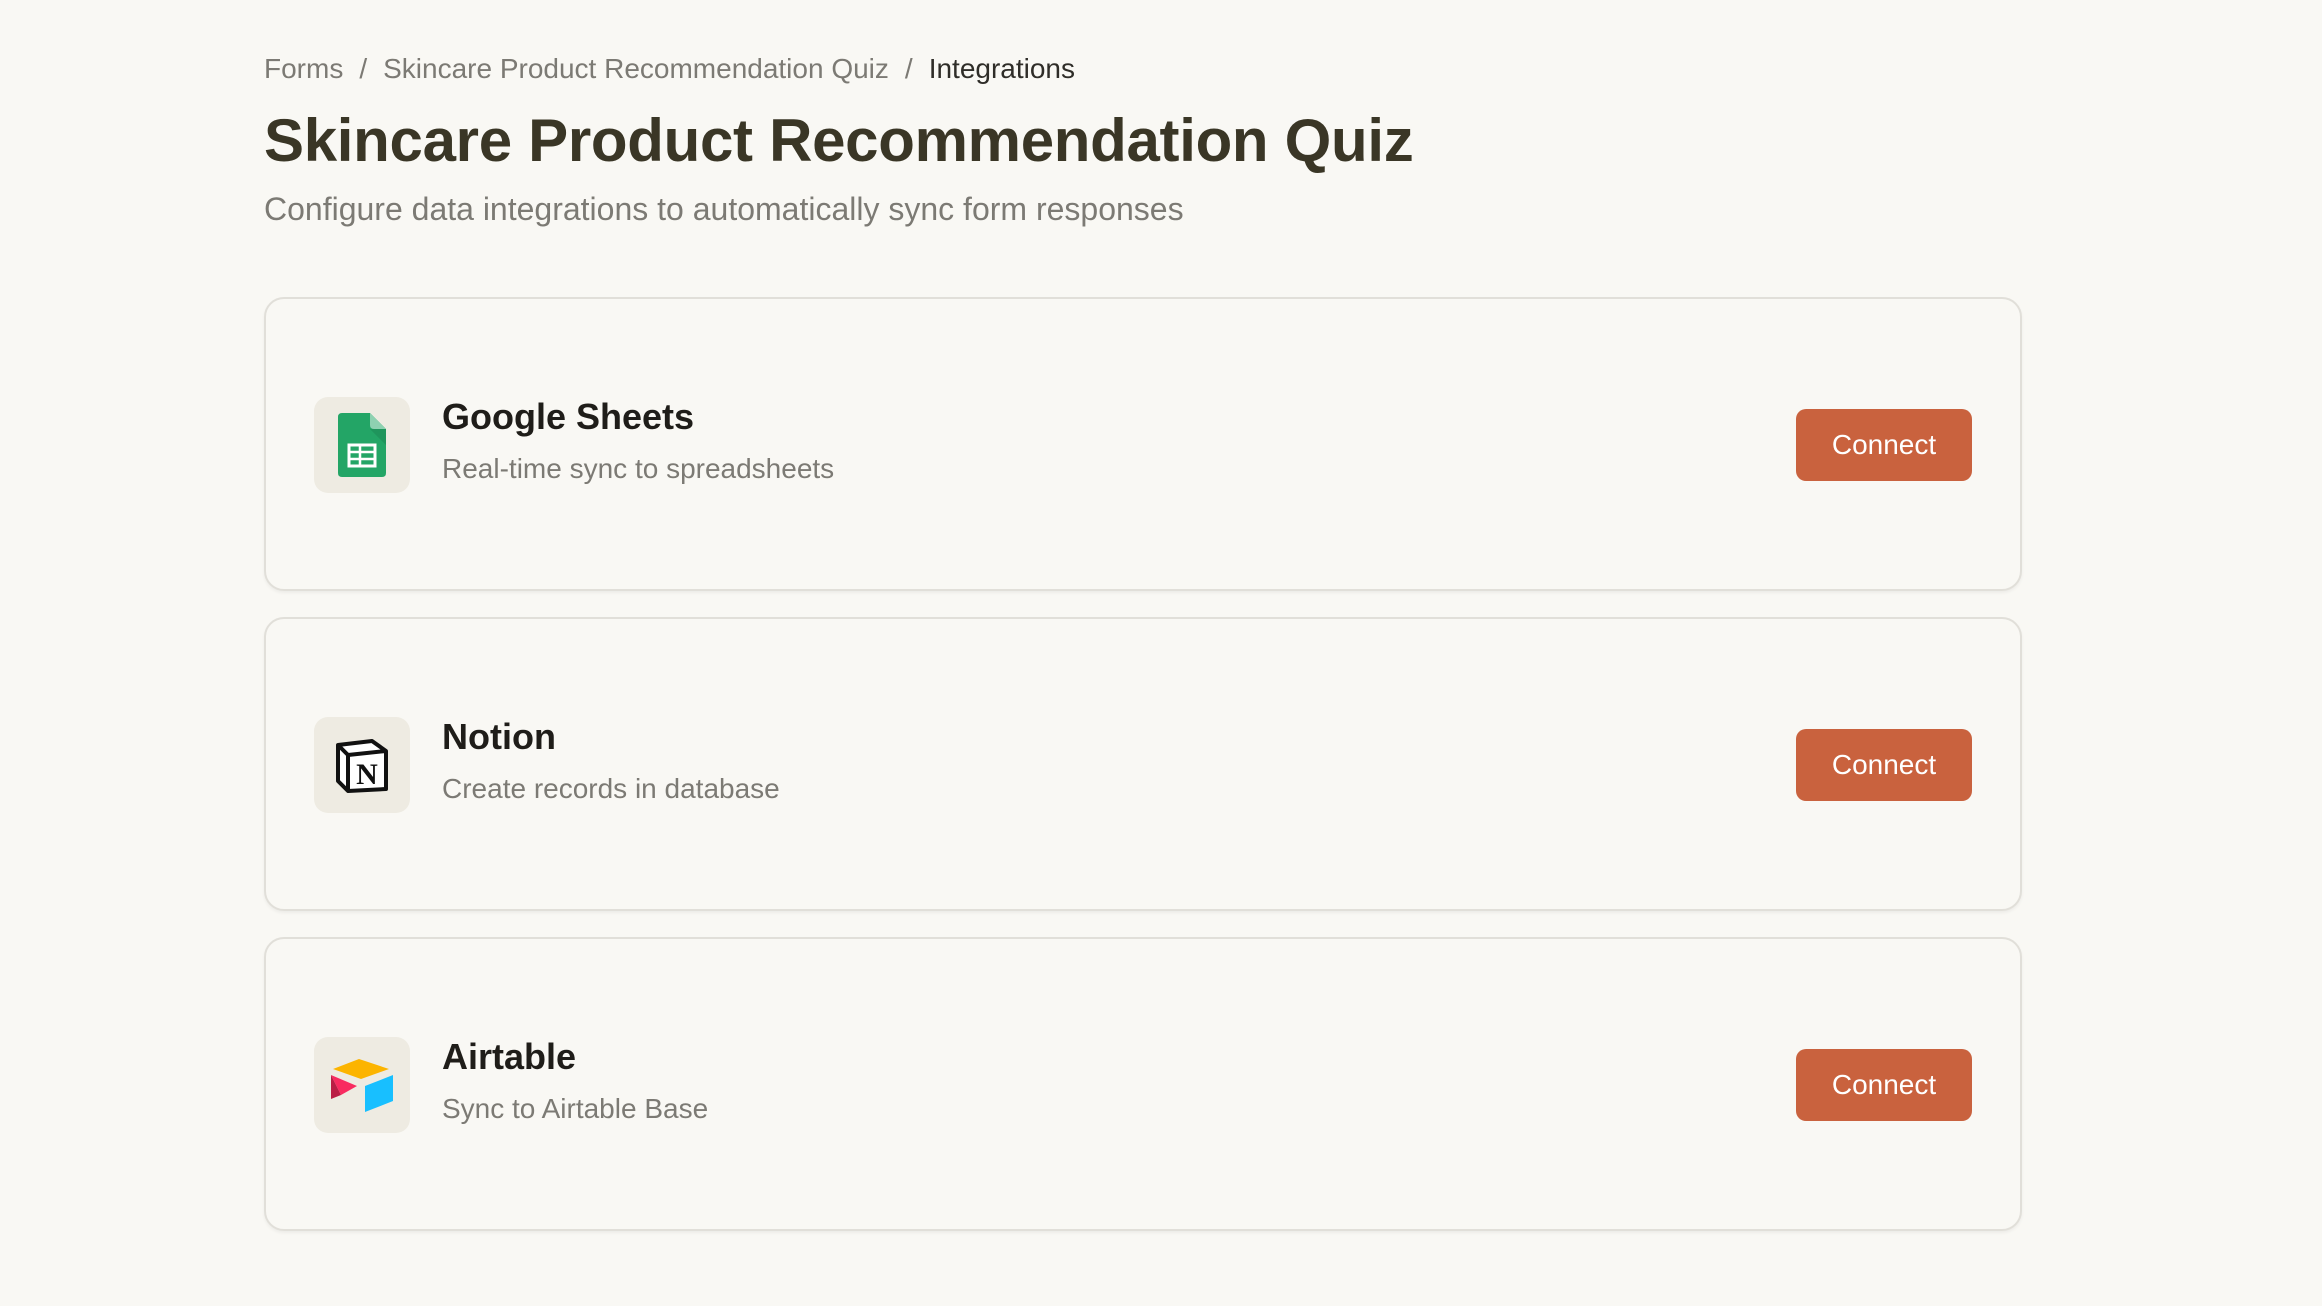 This screenshot has height=1306, width=2322. I want to click on breadcrumb-forms-link: Forms, so click(303, 69).